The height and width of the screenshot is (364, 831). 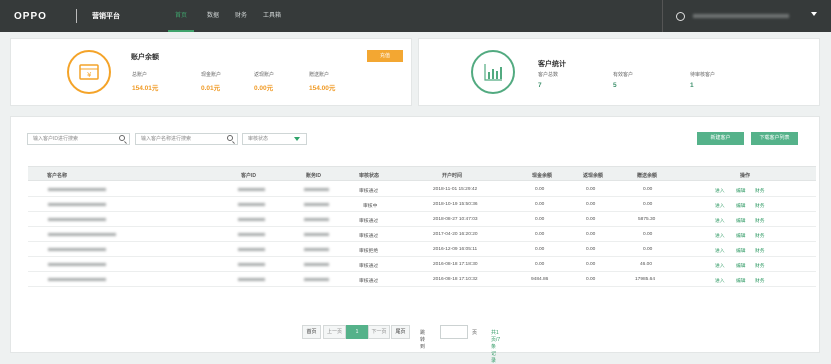 I want to click on nav-finance: 财务, so click(x=241, y=16).